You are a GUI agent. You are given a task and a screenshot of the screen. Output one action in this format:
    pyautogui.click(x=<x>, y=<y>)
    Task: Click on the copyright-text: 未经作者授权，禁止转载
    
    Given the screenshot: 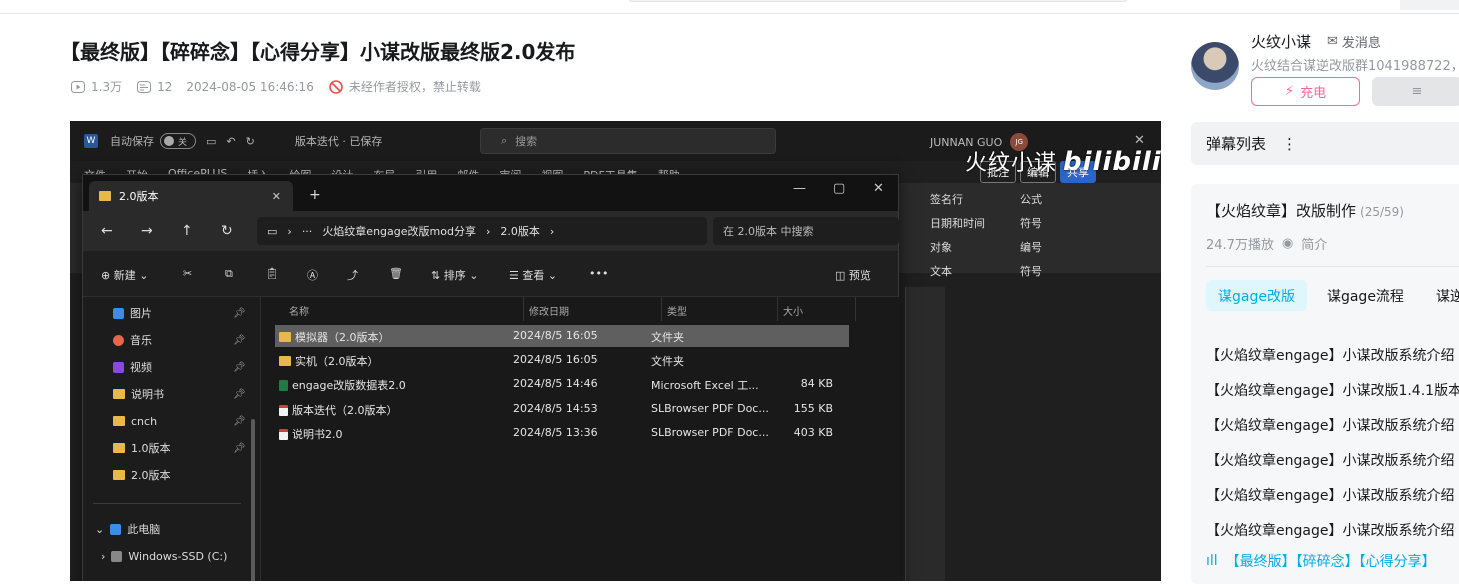 What is the action you would take?
    pyautogui.click(x=414, y=87)
    